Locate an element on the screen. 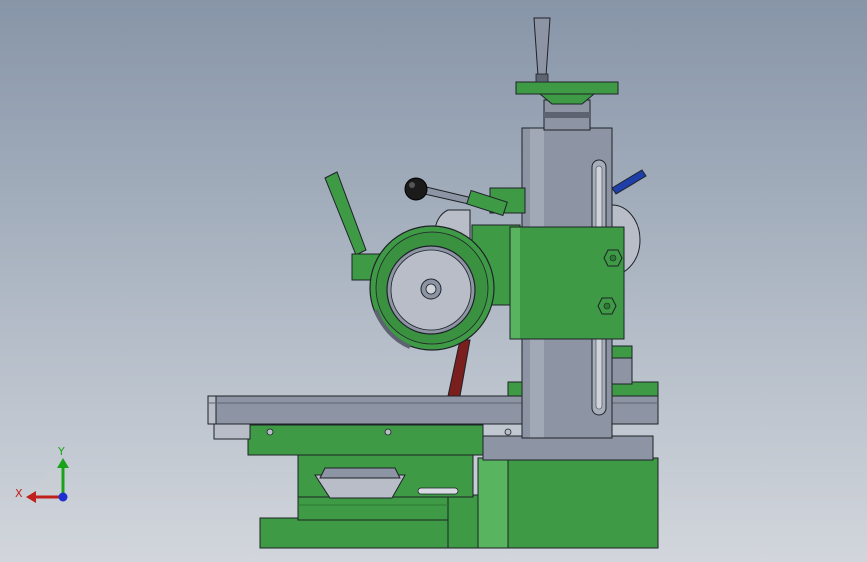 The width and height of the screenshot is (867, 562). green-lever-handle is located at coordinates (352, 226).